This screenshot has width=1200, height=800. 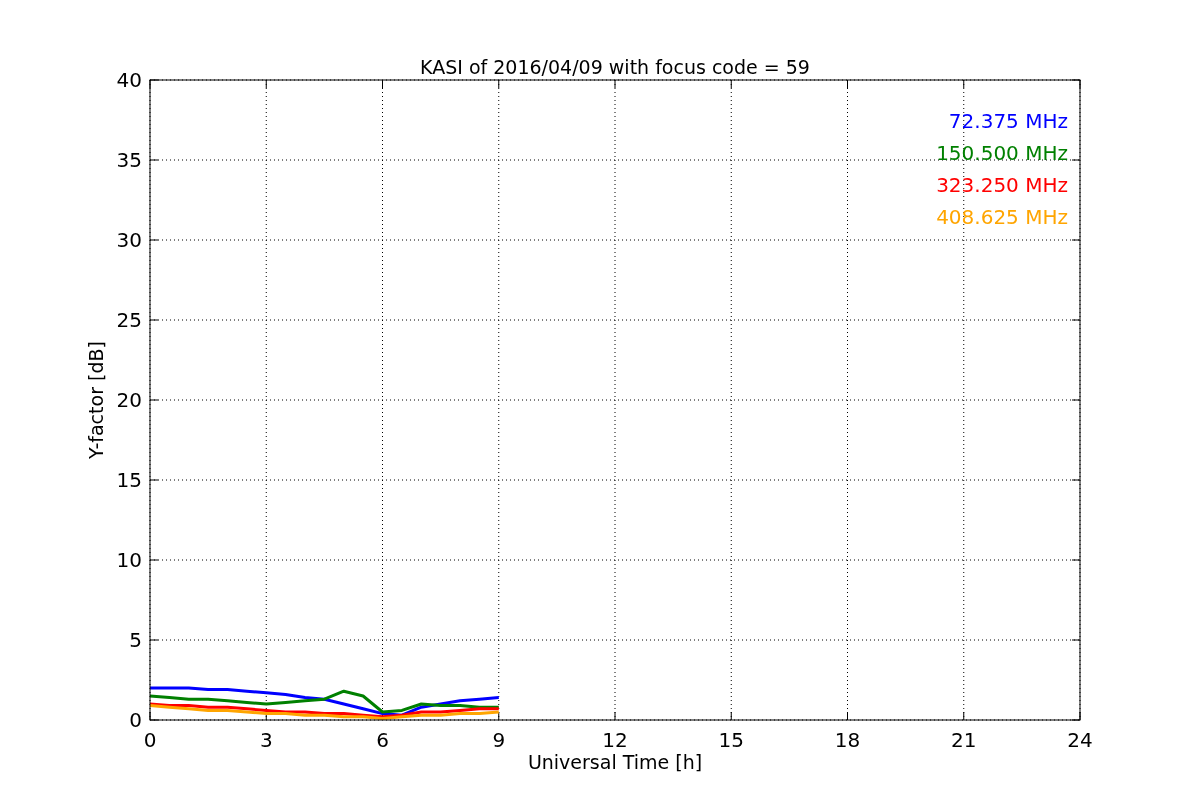 I want to click on y-tick-label: 0, so click(x=135, y=720).